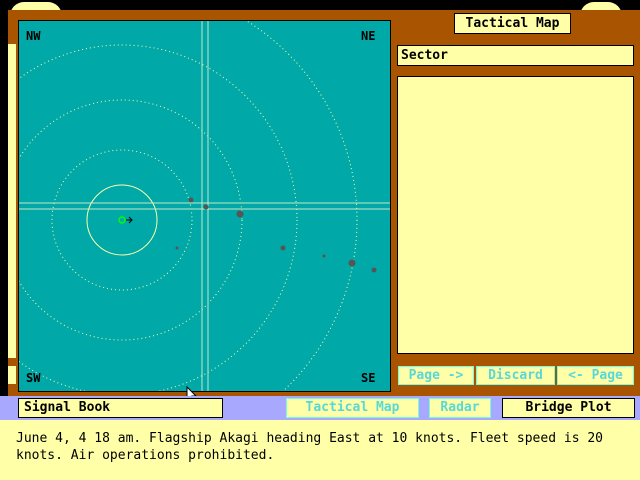 Image resolution: width=640 pixels, height=480 pixels. I want to click on radar-button: Radar, so click(460, 408).